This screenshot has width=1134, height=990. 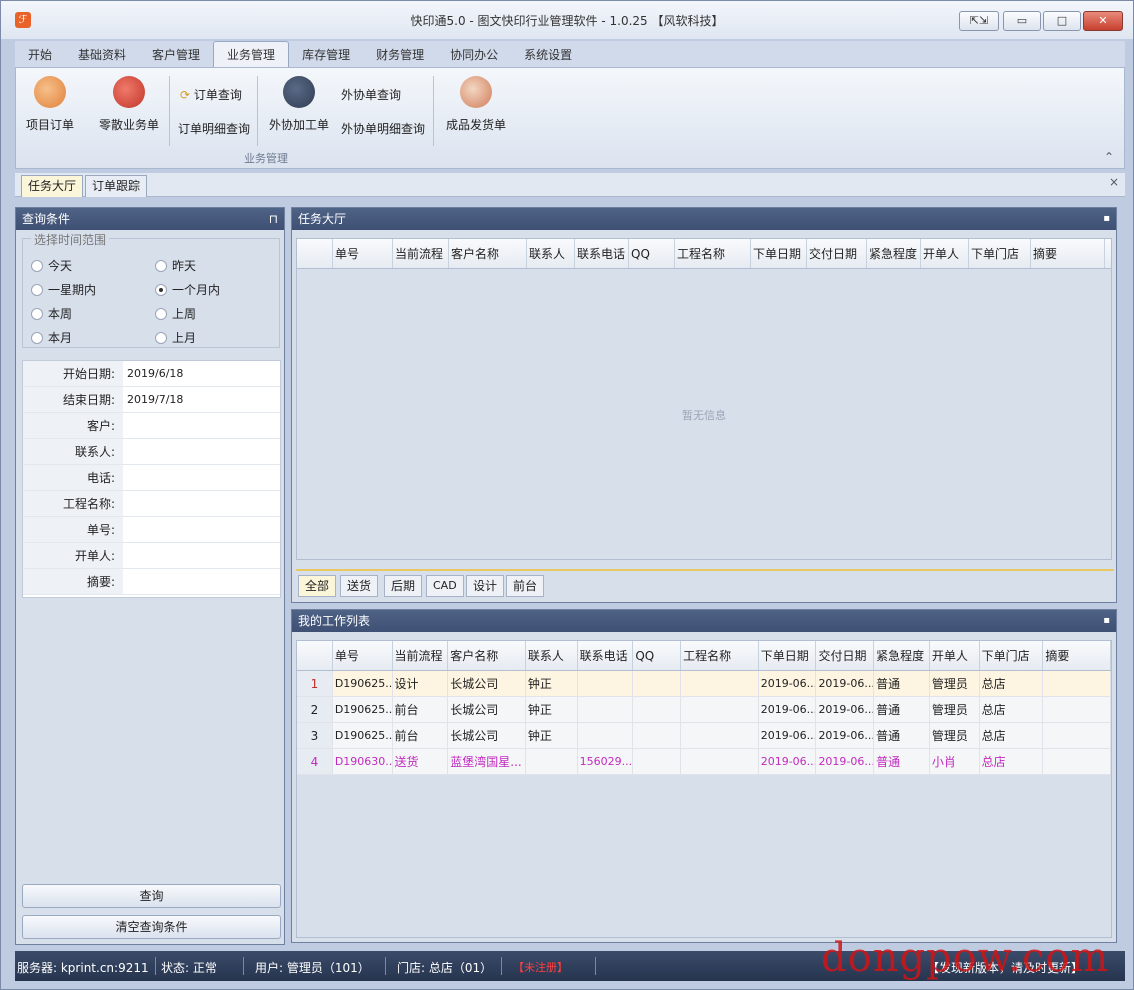 What do you see at coordinates (485, 586) in the screenshot?
I see `filter-tab-4: 设计` at bounding box center [485, 586].